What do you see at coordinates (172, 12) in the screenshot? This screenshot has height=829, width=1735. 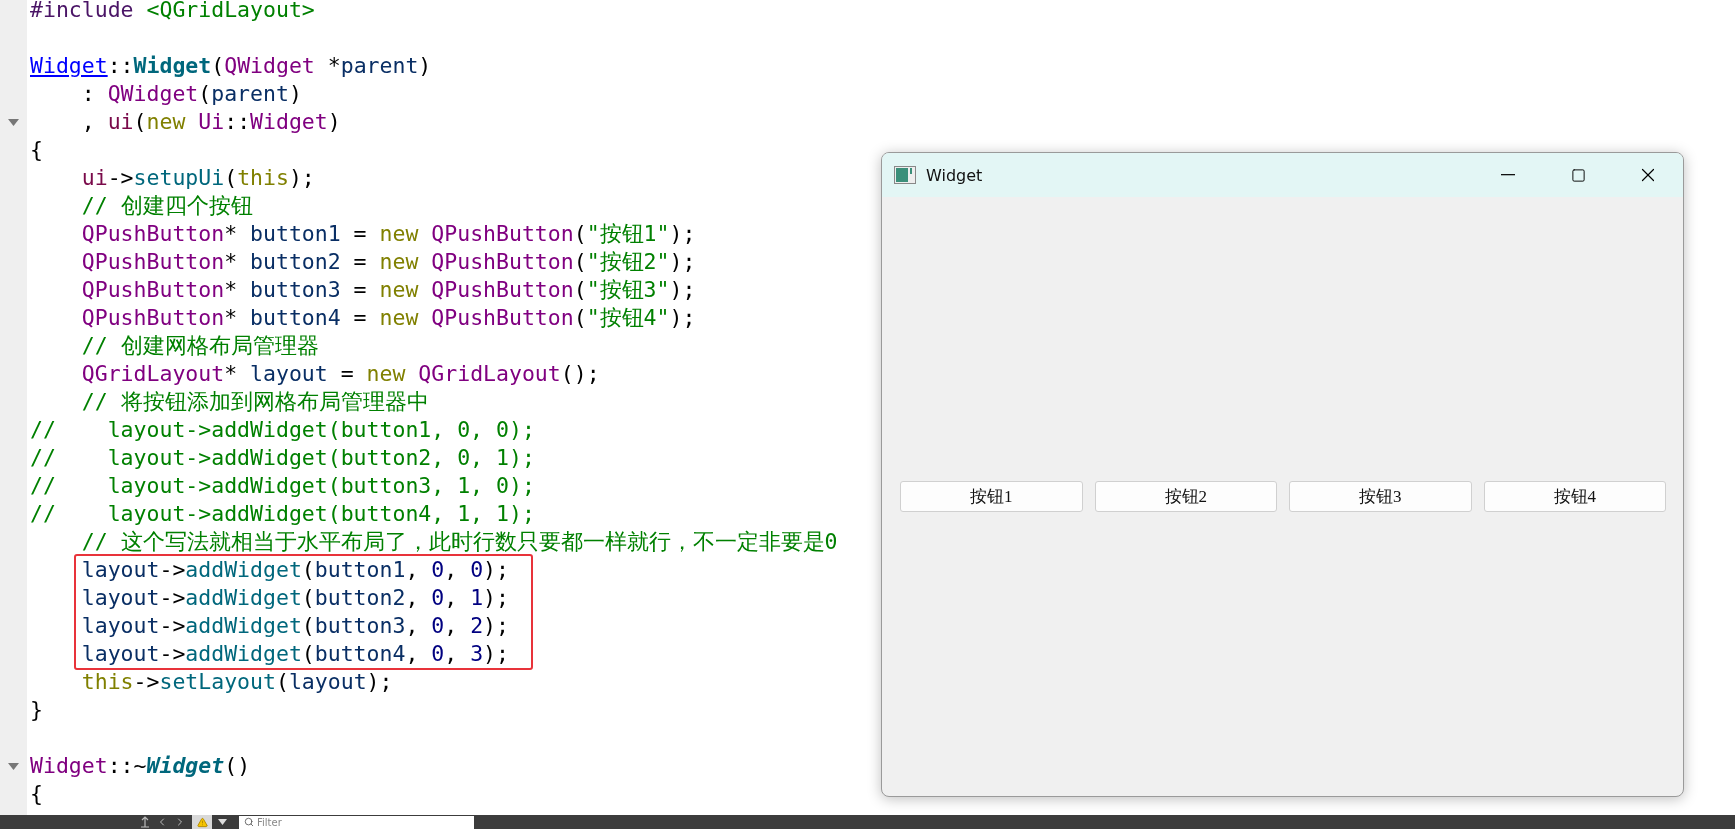 I see `code-line: #include <QGridLayout>` at bounding box center [172, 12].